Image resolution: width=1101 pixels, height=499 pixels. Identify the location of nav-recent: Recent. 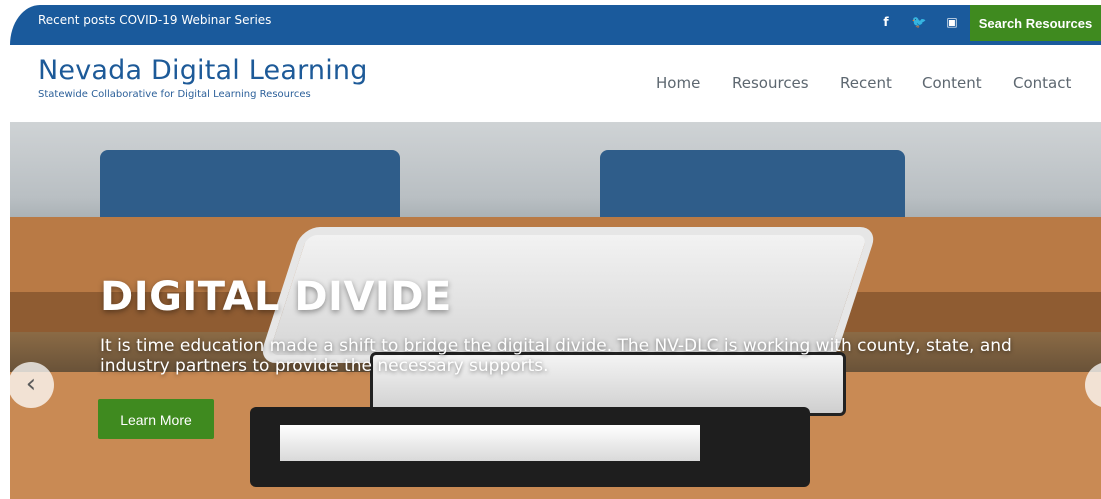
(866, 83).